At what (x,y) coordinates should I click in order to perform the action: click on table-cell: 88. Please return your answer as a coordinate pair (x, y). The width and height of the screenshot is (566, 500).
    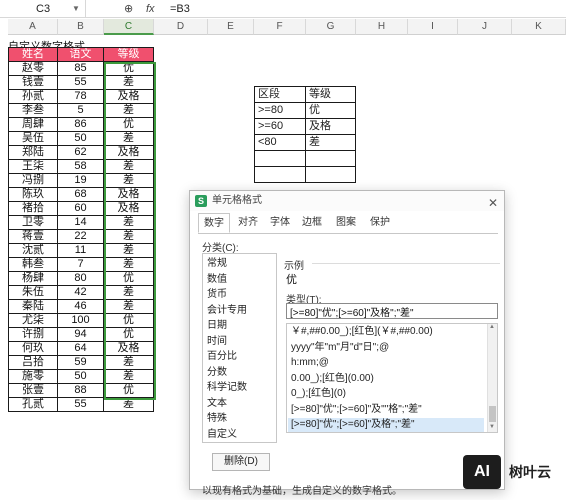
    Looking at the image, I should click on (81, 391).